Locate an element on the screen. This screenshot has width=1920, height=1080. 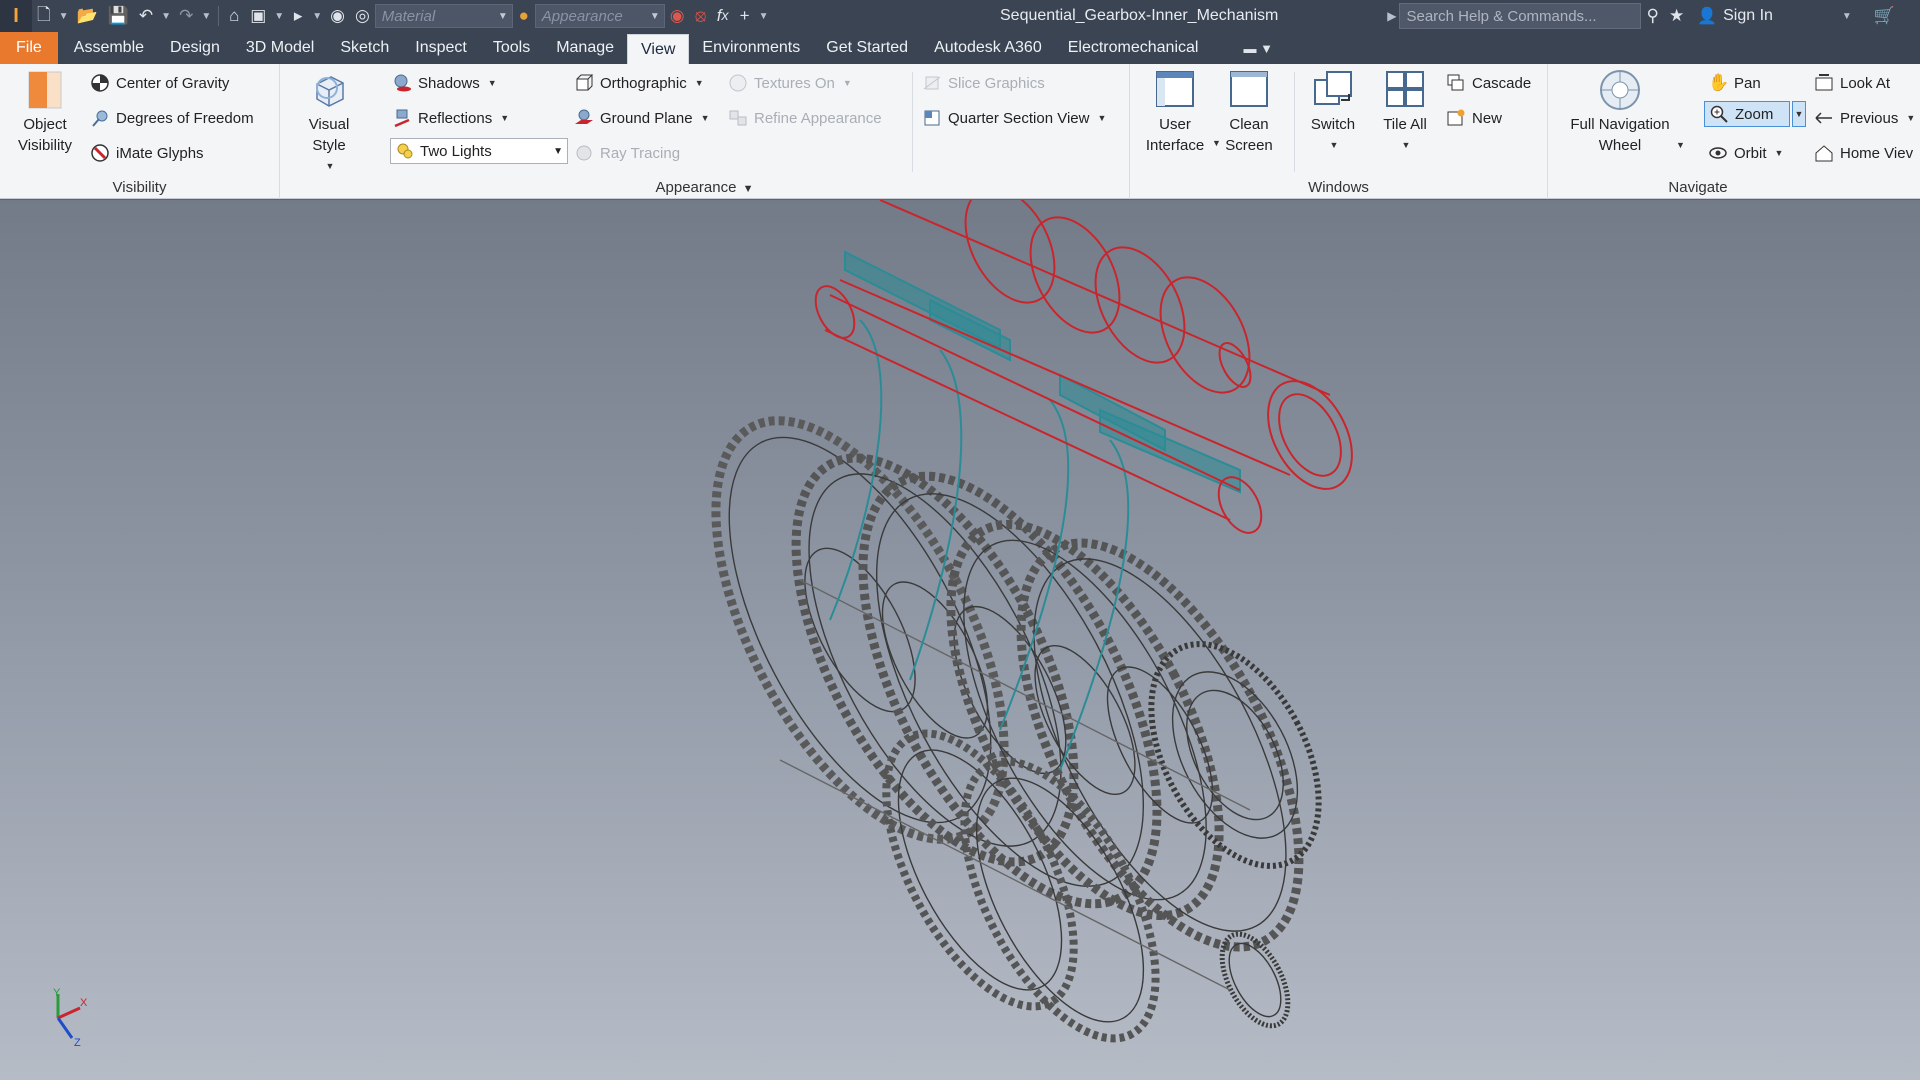
expand-arrow-icon: ▶ is located at coordinates (1391, 16).